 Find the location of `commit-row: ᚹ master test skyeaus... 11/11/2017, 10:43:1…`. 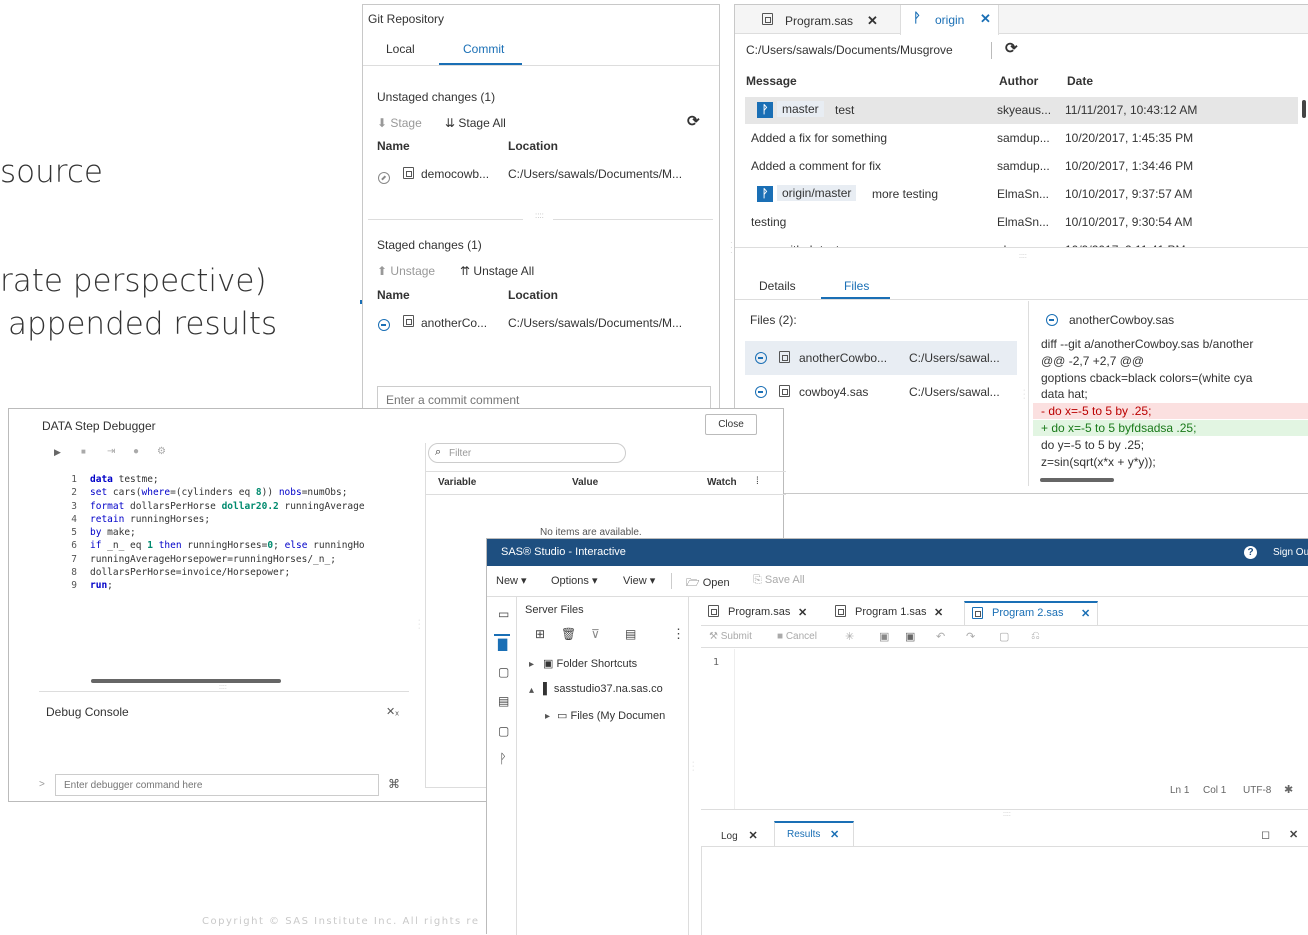

commit-row: ᚹ master test skyeaus... 11/11/2017, 10:43:1… is located at coordinates (1021, 110).